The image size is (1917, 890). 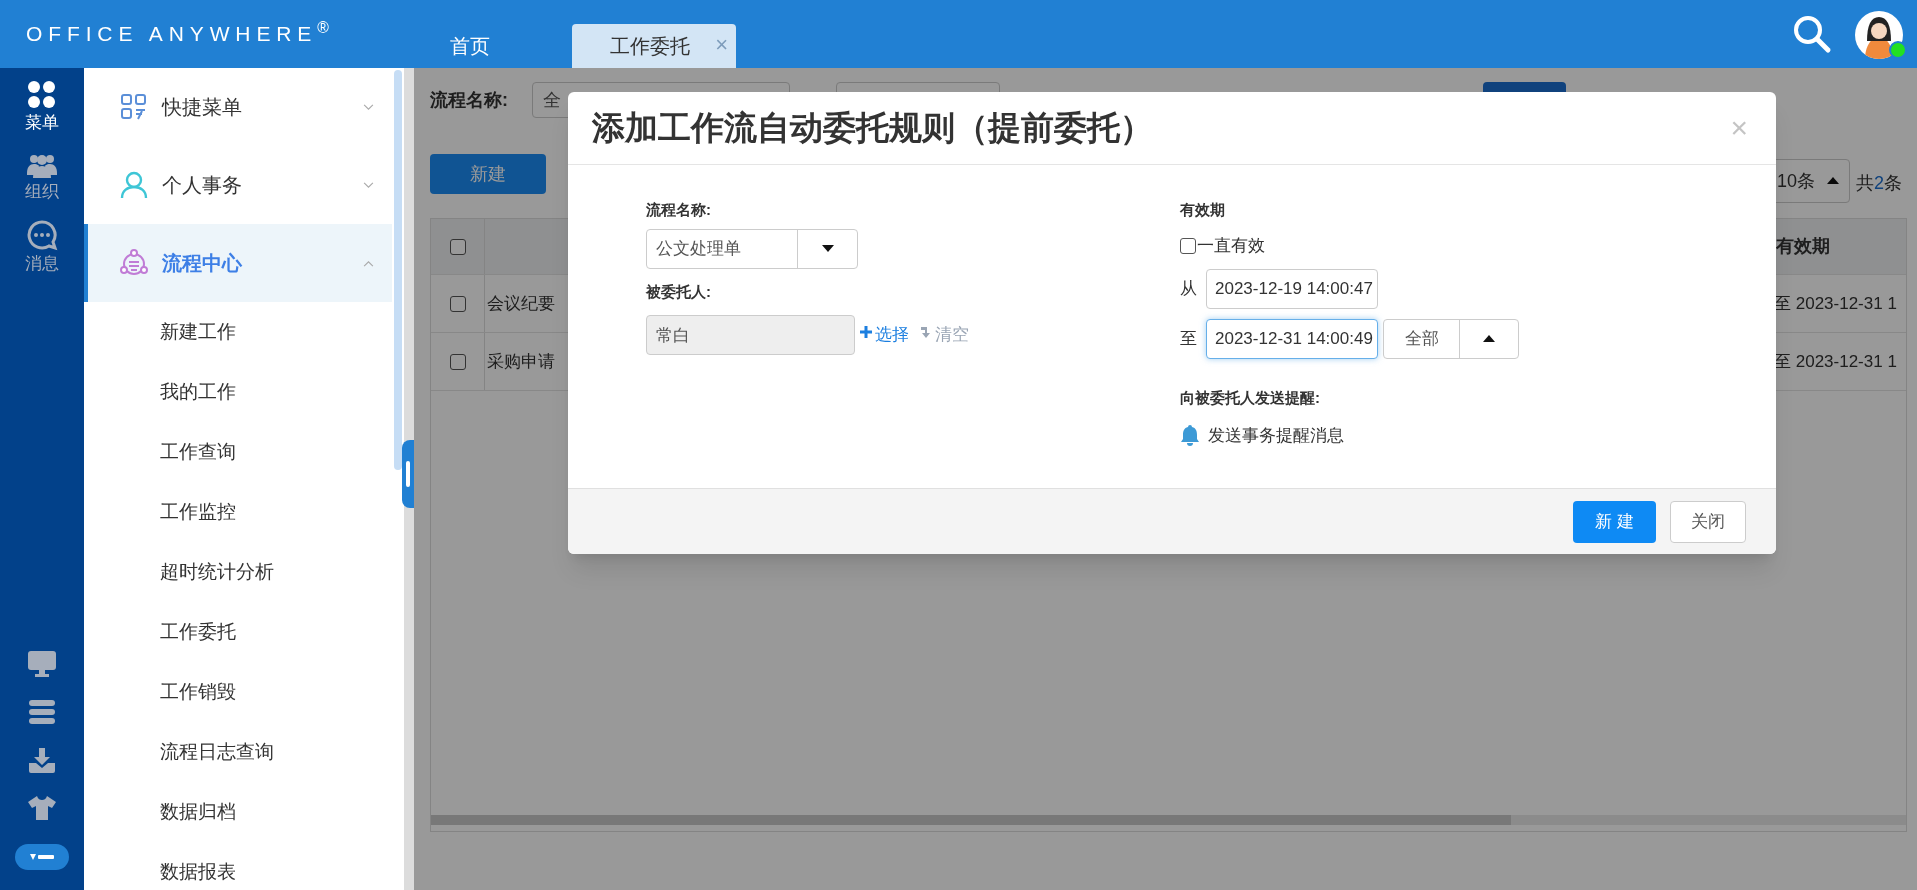 What do you see at coordinates (198, 812) in the screenshot?
I see `menu-item: 数据归档` at bounding box center [198, 812].